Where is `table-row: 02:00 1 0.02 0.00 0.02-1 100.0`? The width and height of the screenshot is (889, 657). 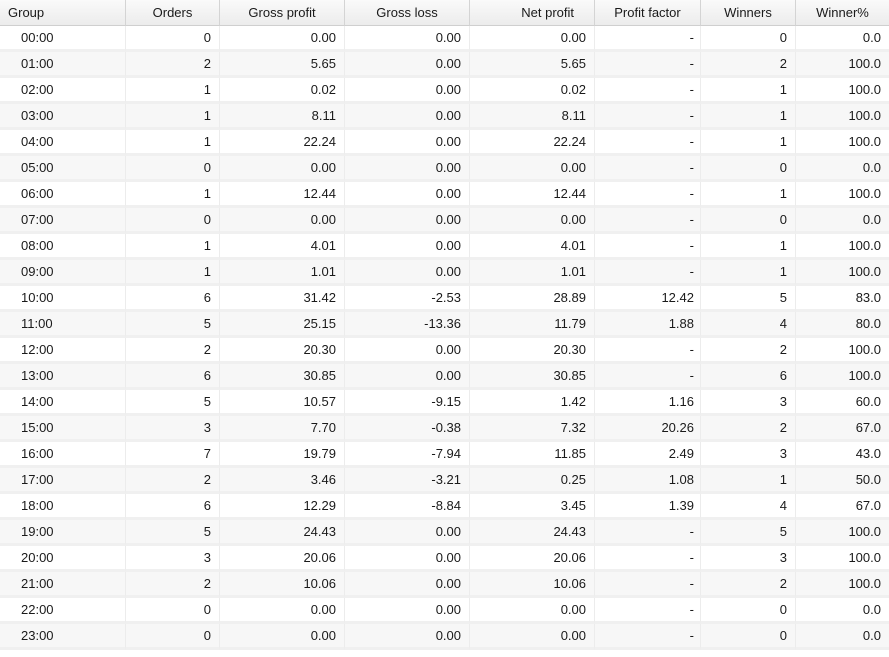 table-row: 02:00 1 0.02 0.00 0.02-1 100.0 is located at coordinates (444, 91).